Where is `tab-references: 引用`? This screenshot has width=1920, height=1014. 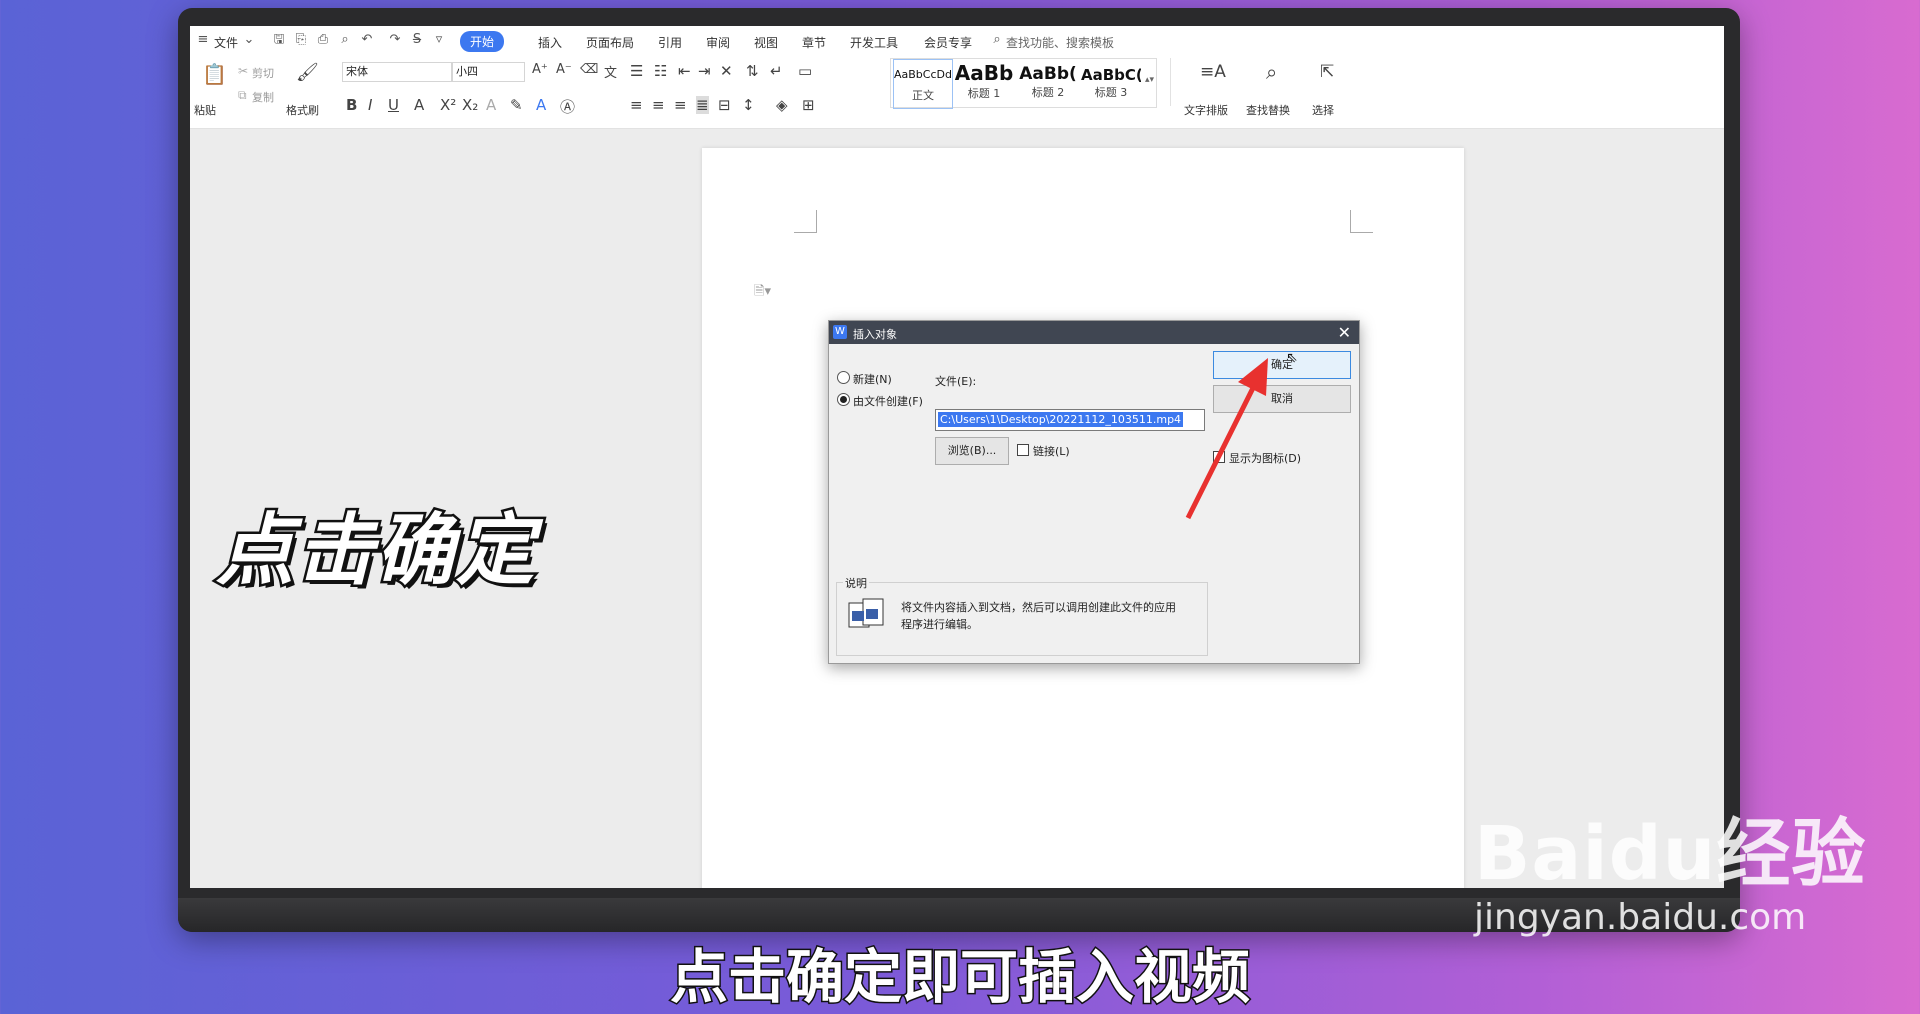
tab-references: 引用 is located at coordinates (670, 42).